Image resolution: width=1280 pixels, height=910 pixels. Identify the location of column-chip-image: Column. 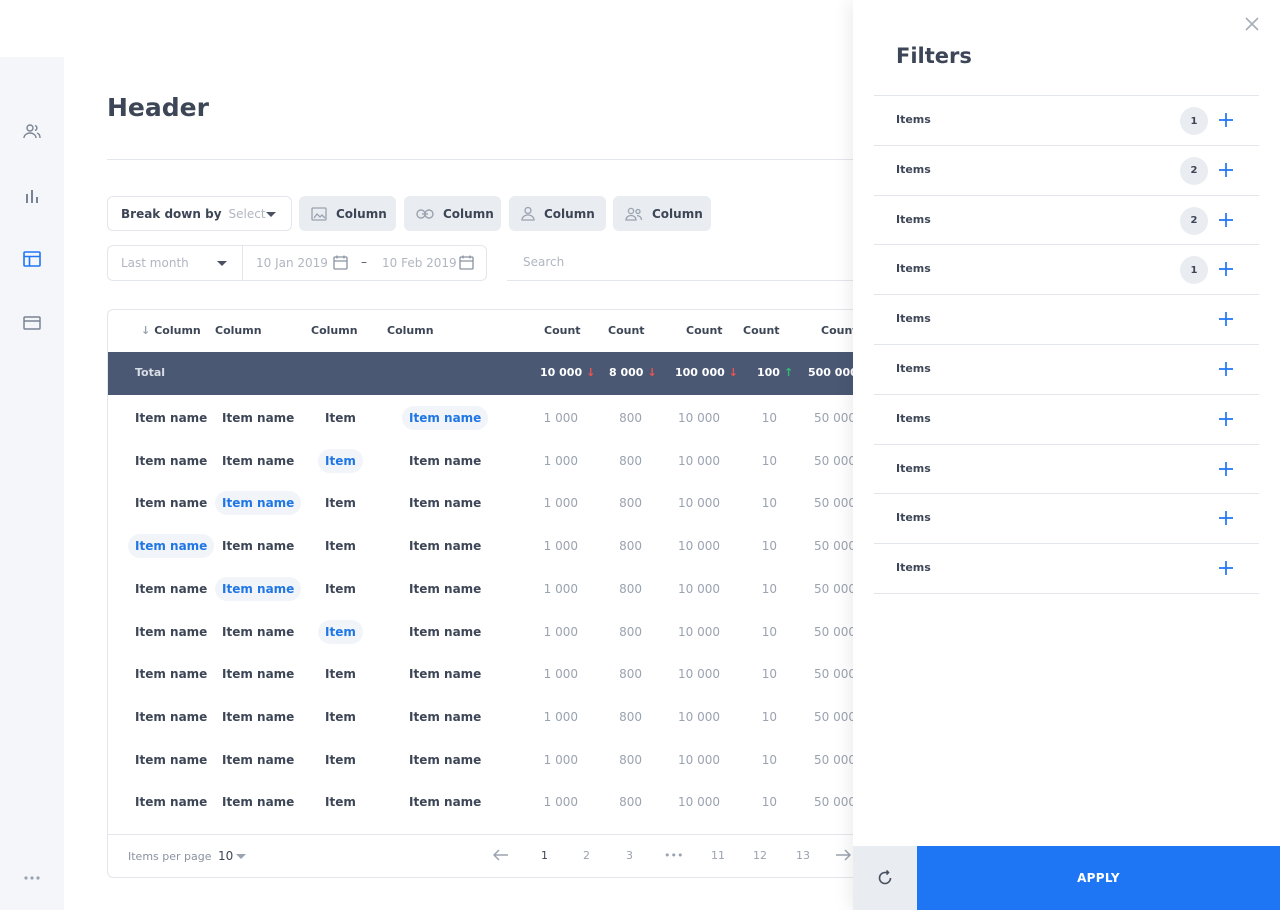
(347, 213).